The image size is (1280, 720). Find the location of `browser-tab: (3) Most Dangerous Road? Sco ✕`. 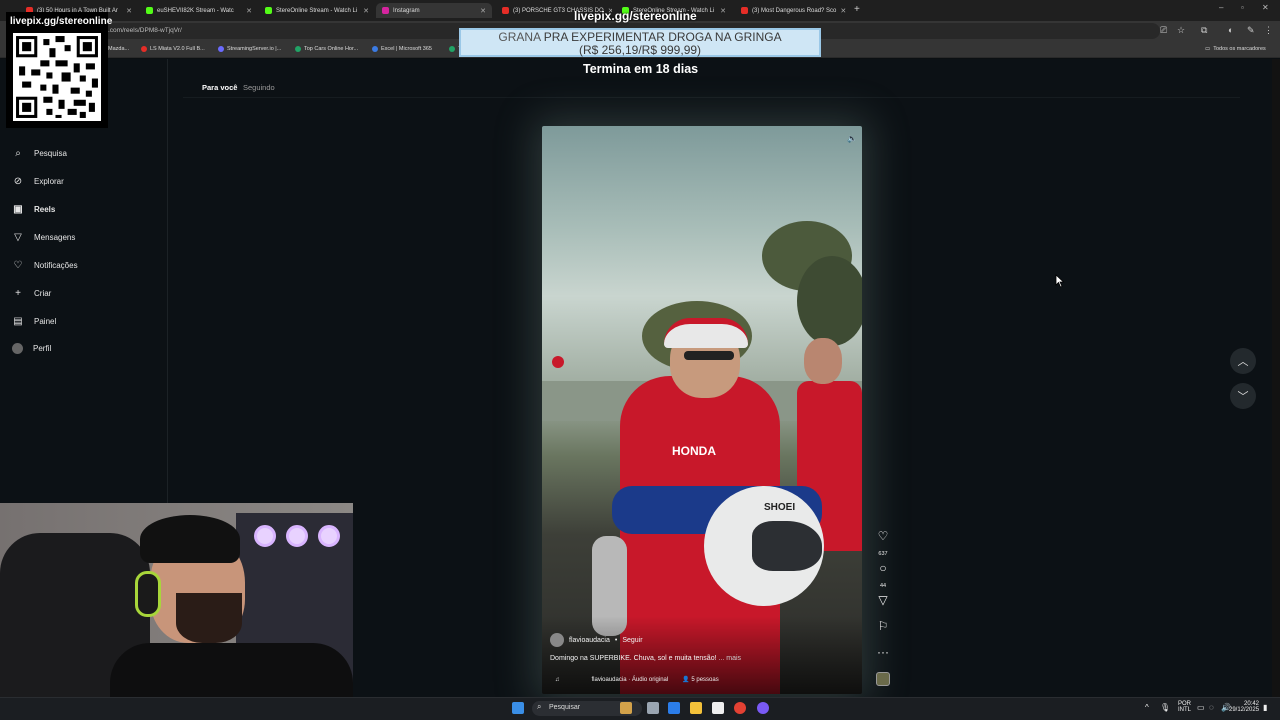

browser-tab: (3) Most Dangerous Road? Sco ✕ is located at coordinates (793, 10).